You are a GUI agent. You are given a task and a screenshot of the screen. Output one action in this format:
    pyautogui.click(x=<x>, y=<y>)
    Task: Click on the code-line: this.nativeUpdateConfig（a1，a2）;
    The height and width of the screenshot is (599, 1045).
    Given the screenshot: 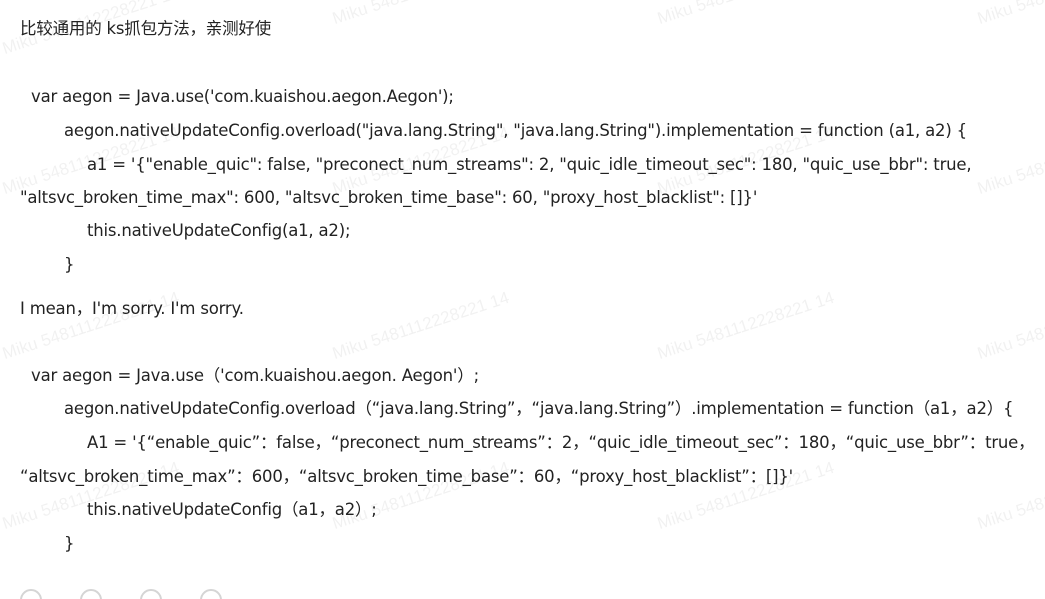 What is the action you would take?
    pyautogui.click(x=232, y=509)
    